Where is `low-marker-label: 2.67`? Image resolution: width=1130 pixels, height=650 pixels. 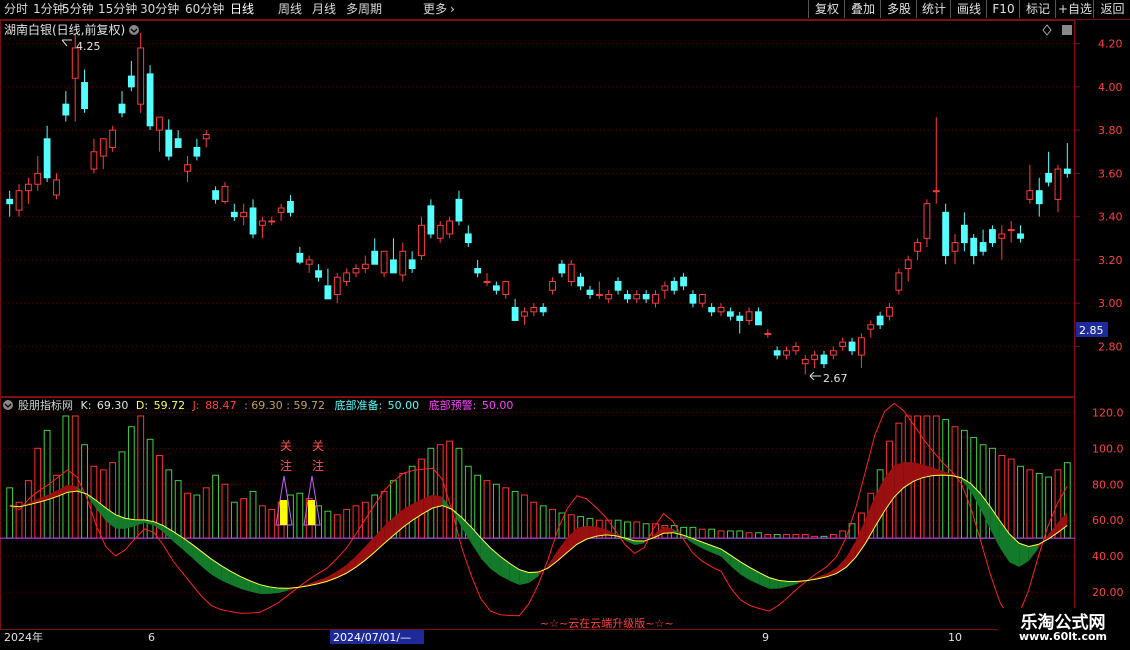
low-marker-label: 2.67 is located at coordinates (835, 378).